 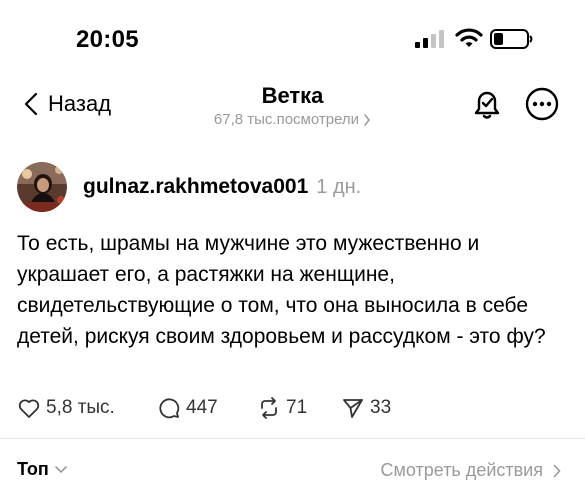 What do you see at coordinates (339, 186) in the screenshot?
I see `post-time: 1 дн.` at bounding box center [339, 186].